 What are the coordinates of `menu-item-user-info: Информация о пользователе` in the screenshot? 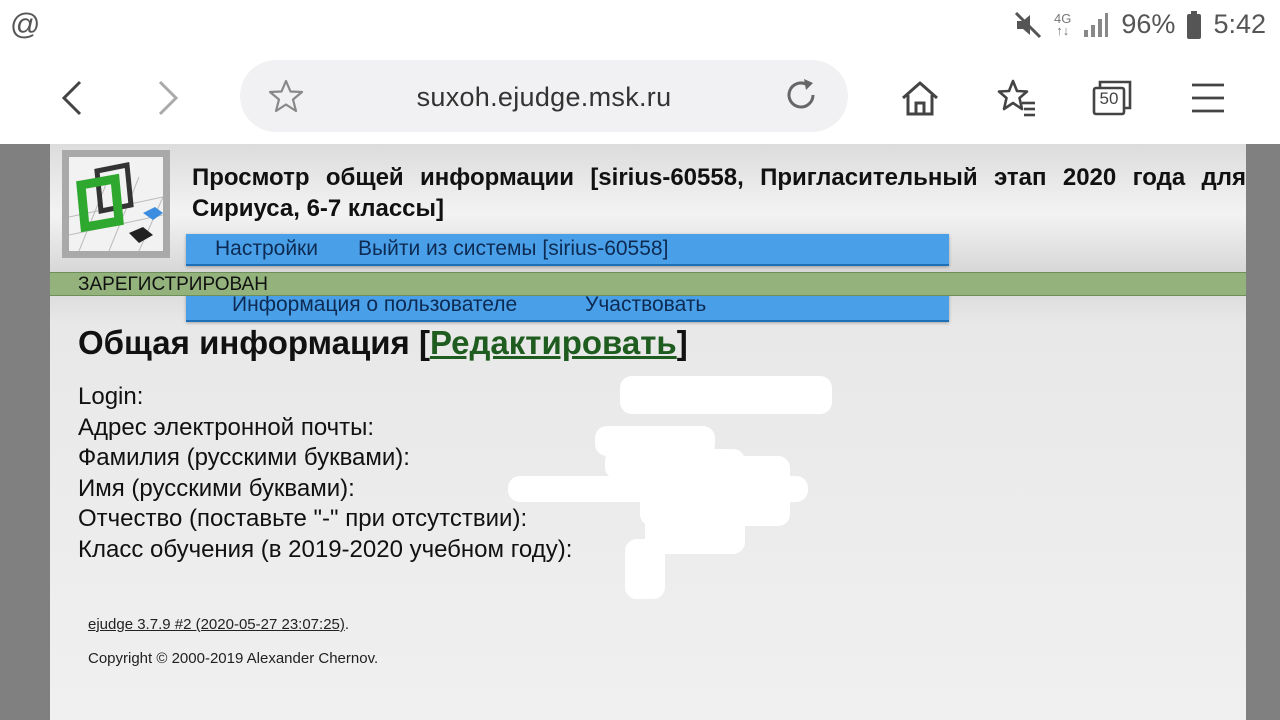 It's located at (374, 305).